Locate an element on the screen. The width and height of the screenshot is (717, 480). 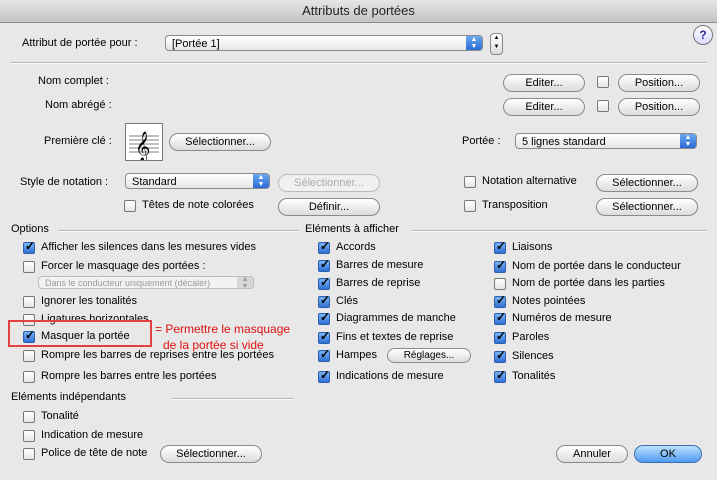
barres-de-mesure-label: Barres de mesure is located at coordinates (380, 265).